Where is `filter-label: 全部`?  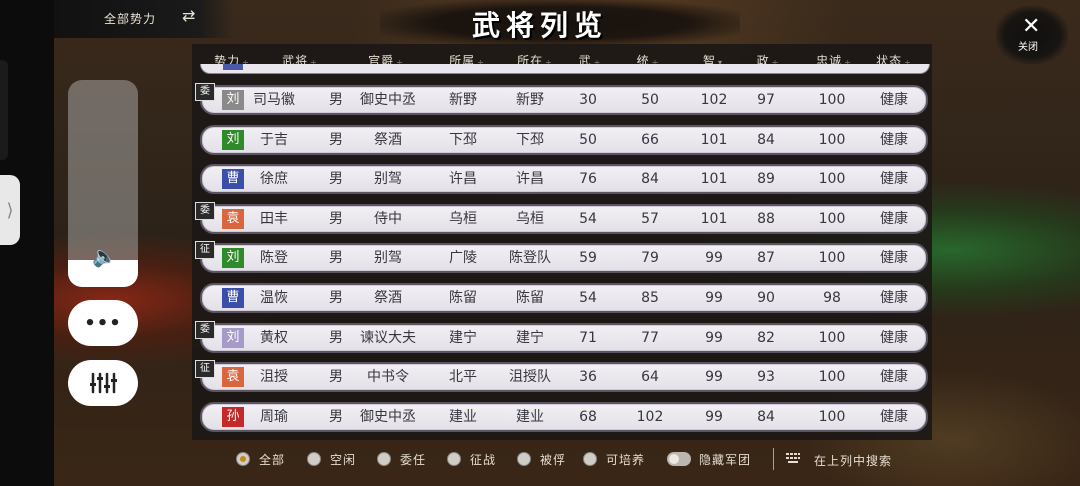
filter-label: 全部 is located at coordinates (272, 459).